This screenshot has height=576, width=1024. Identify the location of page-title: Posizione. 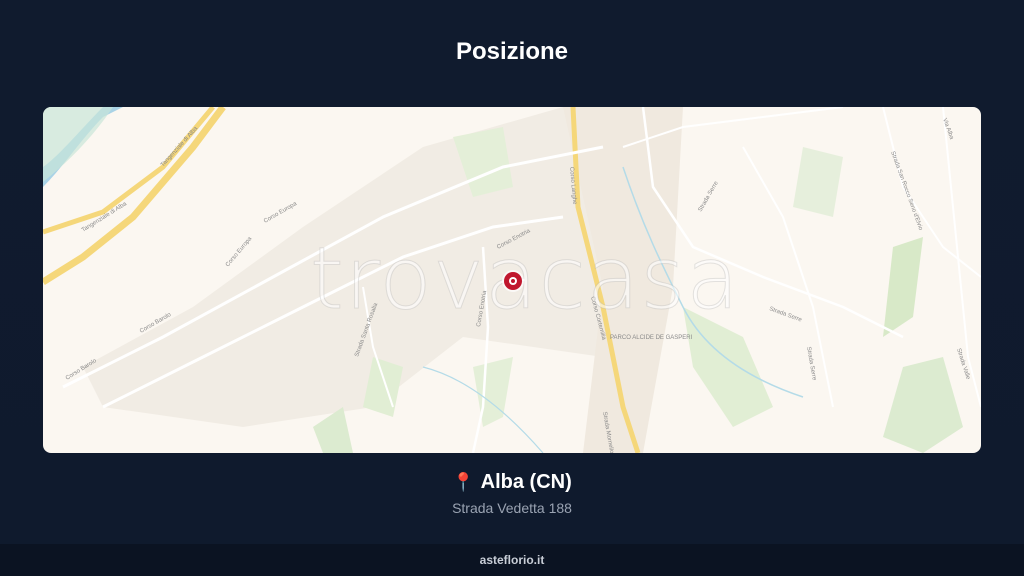
(512, 51).